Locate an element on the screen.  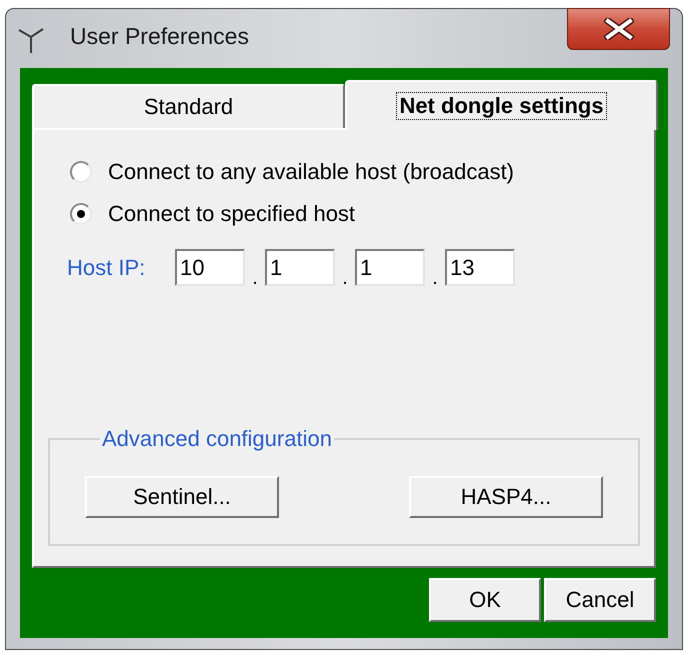
close-button is located at coordinates (618, 29).